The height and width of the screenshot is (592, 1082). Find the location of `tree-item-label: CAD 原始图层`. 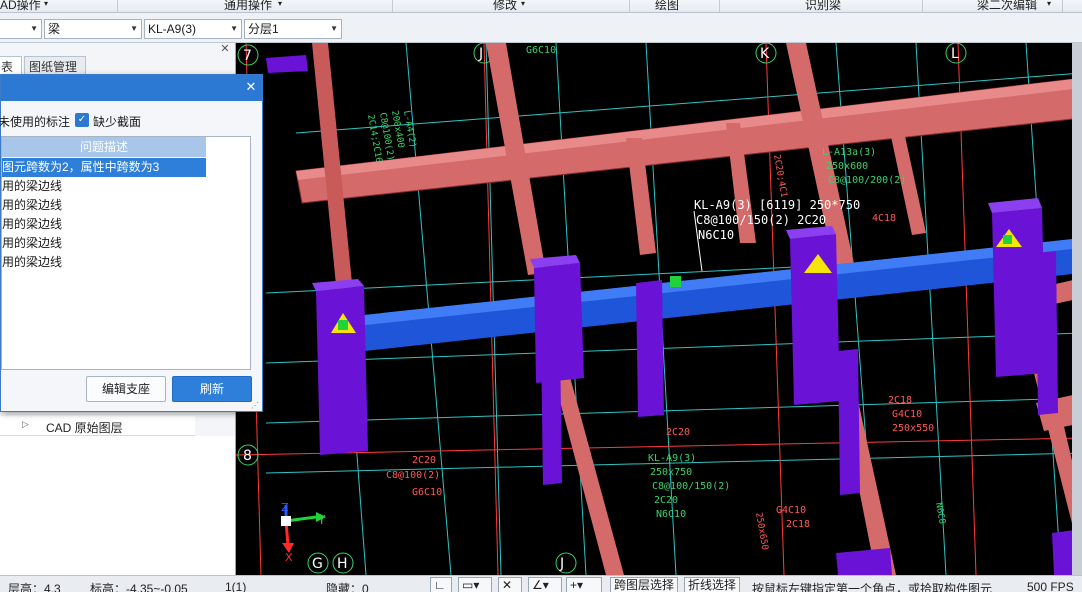

tree-item-label: CAD 原始图层 is located at coordinates (84, 428).